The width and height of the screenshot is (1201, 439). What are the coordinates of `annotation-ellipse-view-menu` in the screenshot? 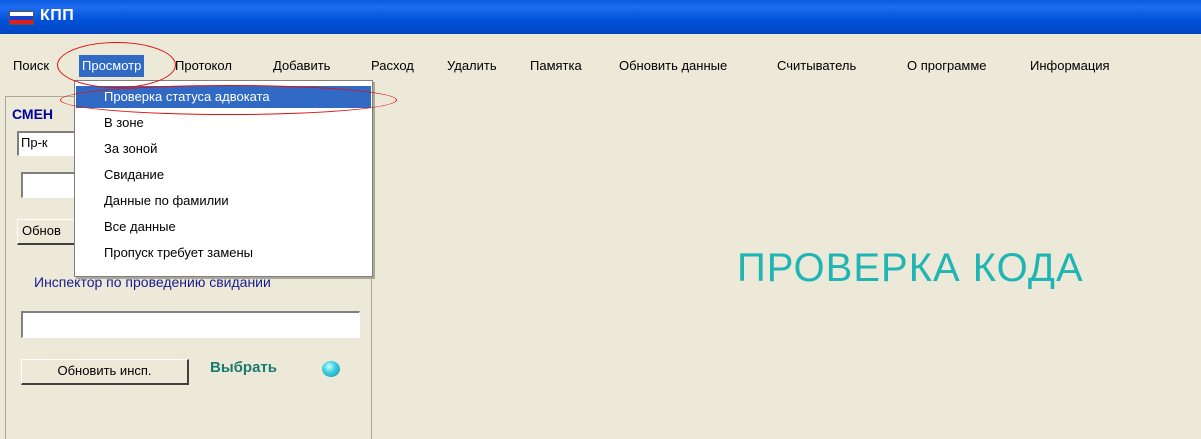 It's located at (116, 65).